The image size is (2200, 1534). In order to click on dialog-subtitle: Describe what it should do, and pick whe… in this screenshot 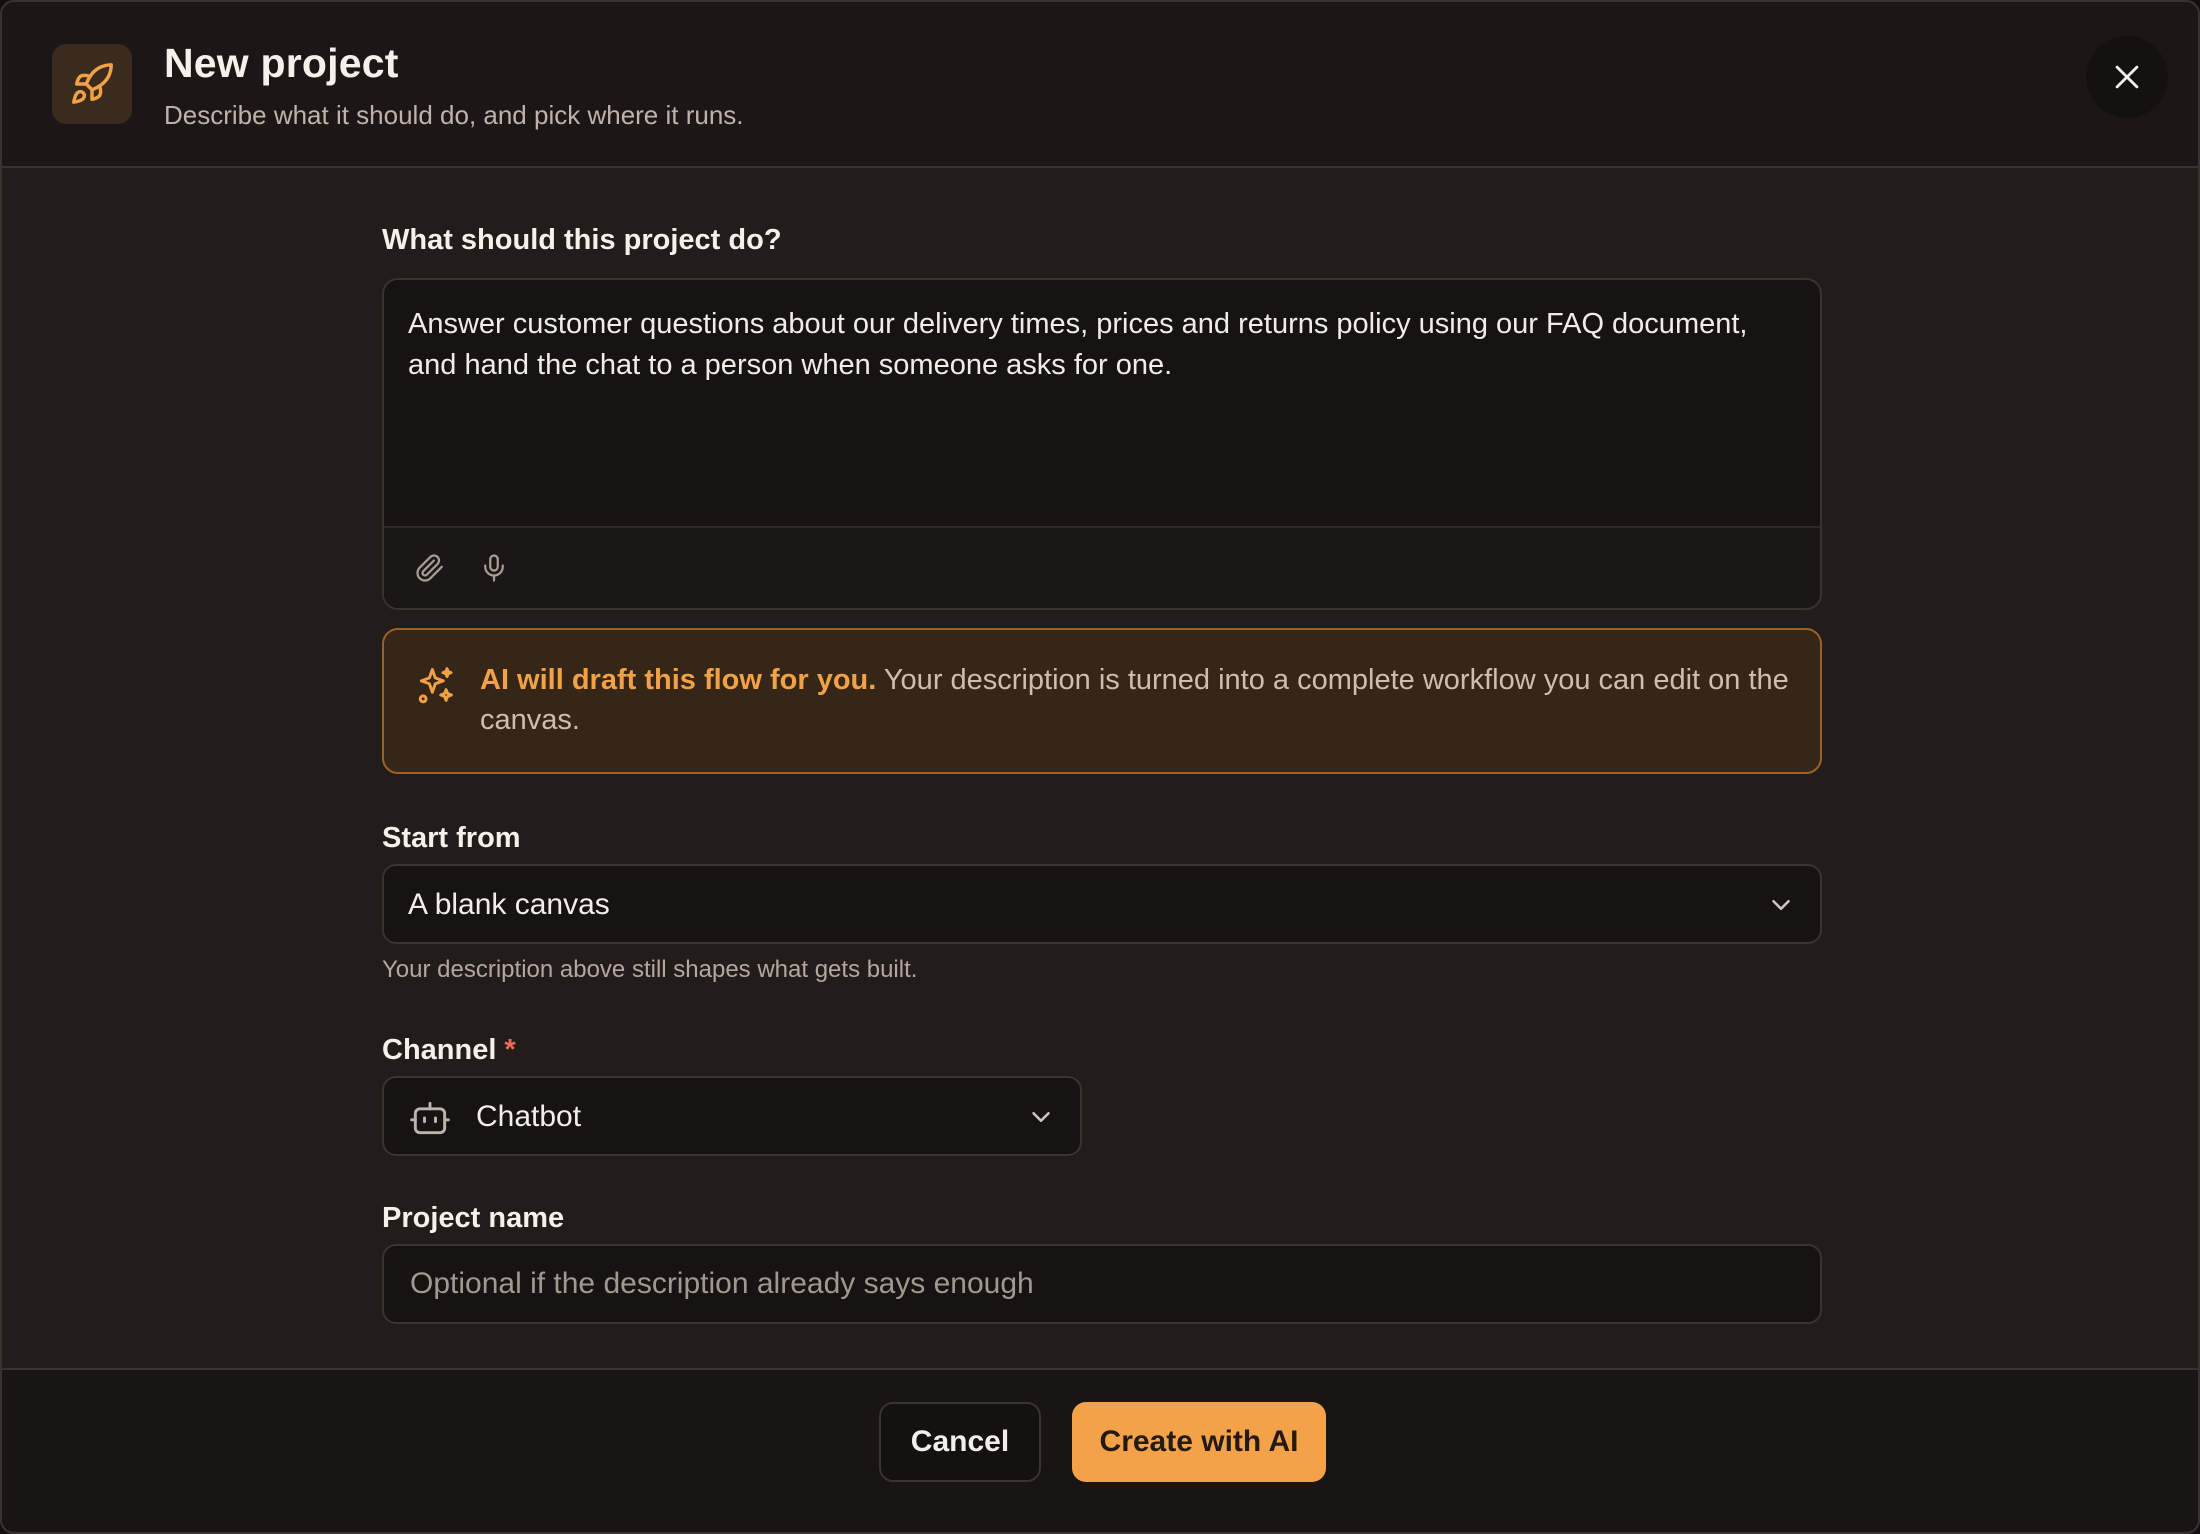, I will do `click(454, 115)`.